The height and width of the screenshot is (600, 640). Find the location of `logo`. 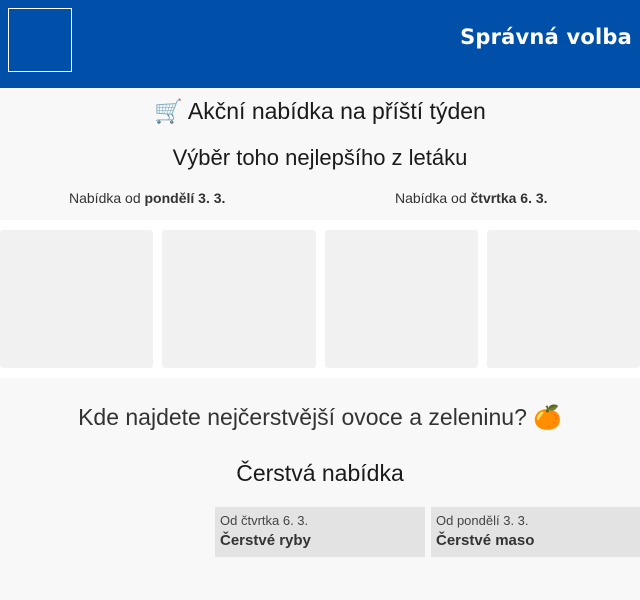

logo is located at coordinates (40, 40).